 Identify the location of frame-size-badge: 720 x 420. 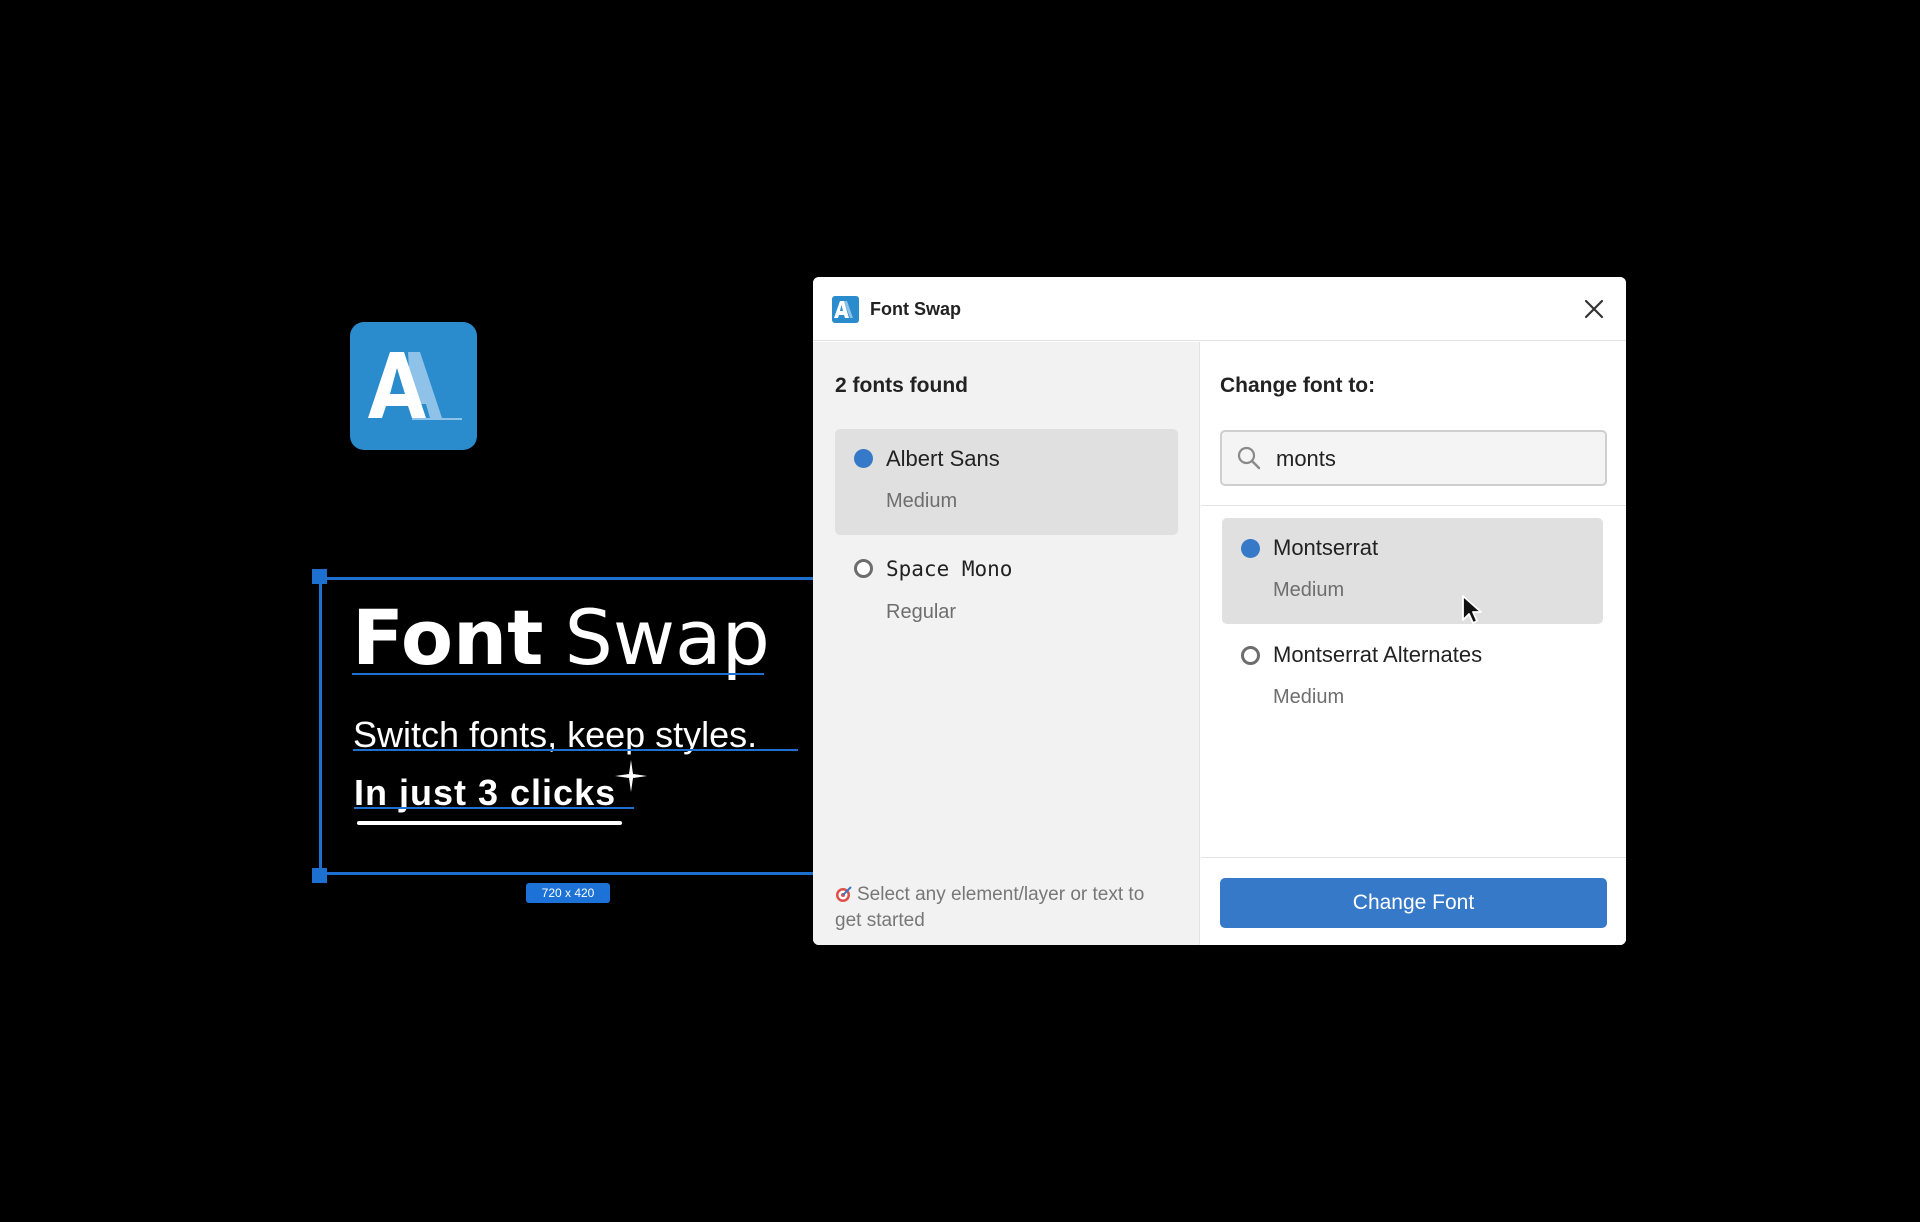
(568, 893).